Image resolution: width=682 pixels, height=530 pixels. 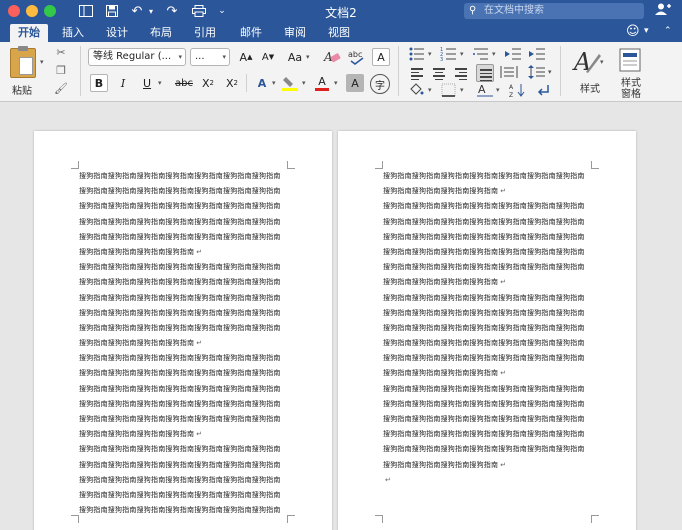 I want to click on borders-dropdown-icon: ▾, so click(x=462, y=90).